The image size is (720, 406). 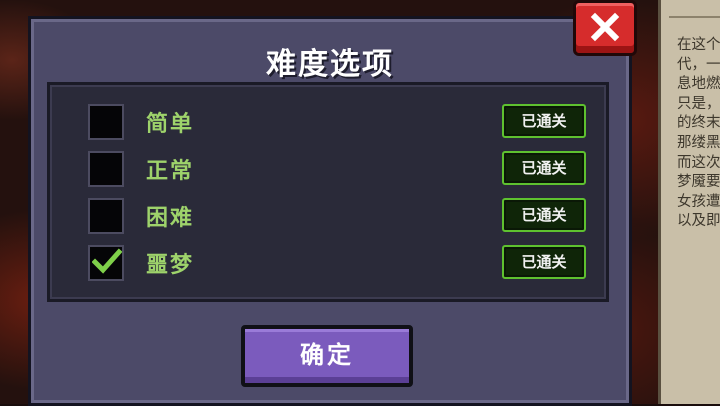 What do you see at coordinates (694, 17) in the screenshot?
I see `panel-rule` at bounding box center [694, 17].